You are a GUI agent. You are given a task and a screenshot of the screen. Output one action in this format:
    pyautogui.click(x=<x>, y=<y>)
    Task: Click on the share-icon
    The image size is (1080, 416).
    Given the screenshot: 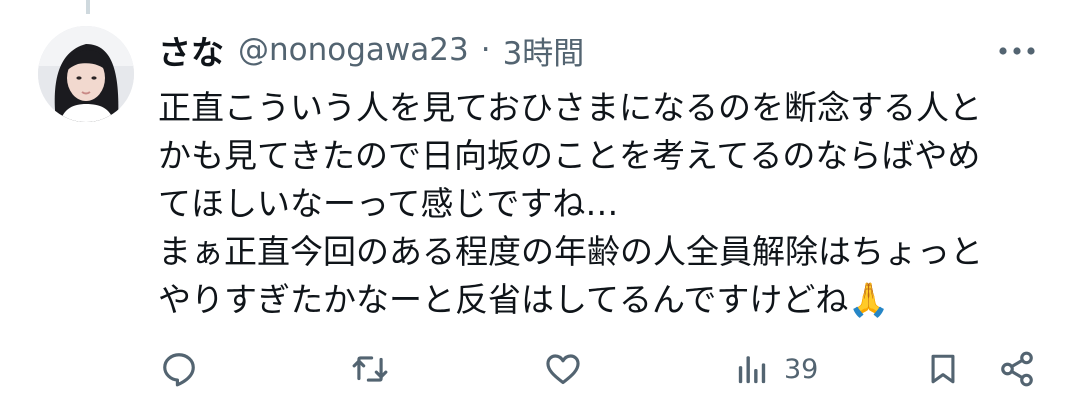 What is the action you would take?
    pyautogui.click(x=1017, y=369)
    